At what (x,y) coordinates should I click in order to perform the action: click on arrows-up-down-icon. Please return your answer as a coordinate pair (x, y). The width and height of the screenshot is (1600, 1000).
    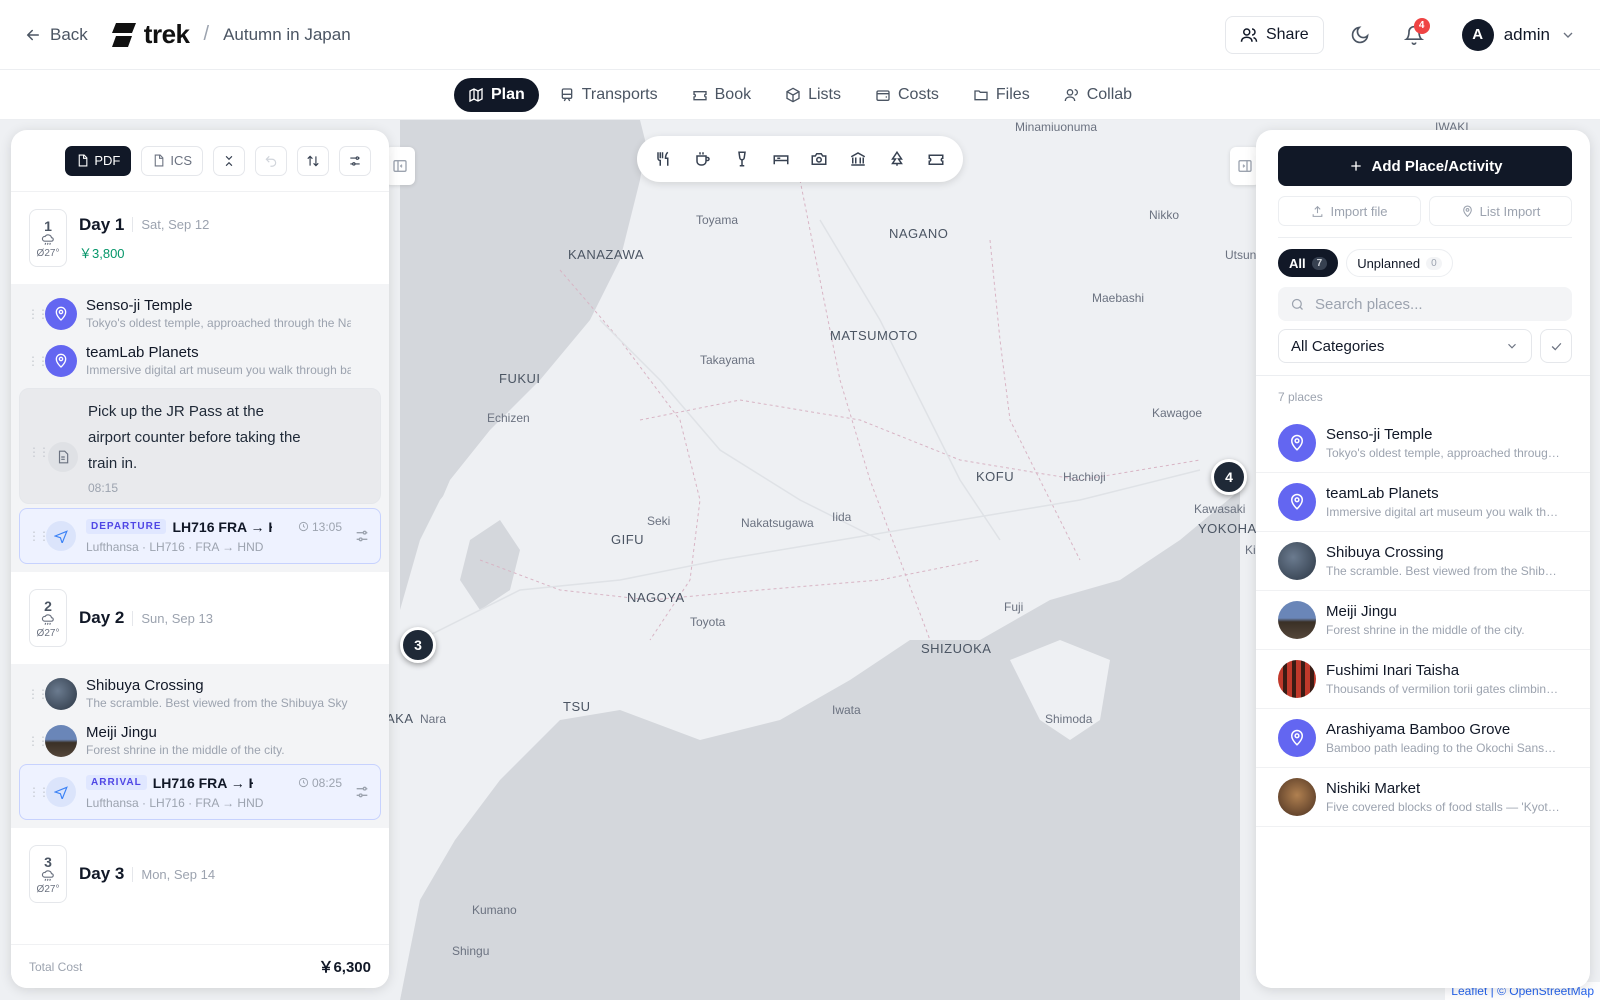
    Looking at the image, I should click on (313, 160).